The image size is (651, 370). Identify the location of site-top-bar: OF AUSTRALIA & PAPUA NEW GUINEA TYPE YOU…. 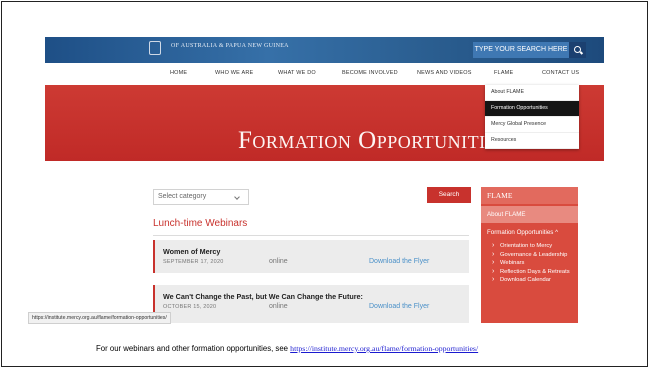
(324, 50).